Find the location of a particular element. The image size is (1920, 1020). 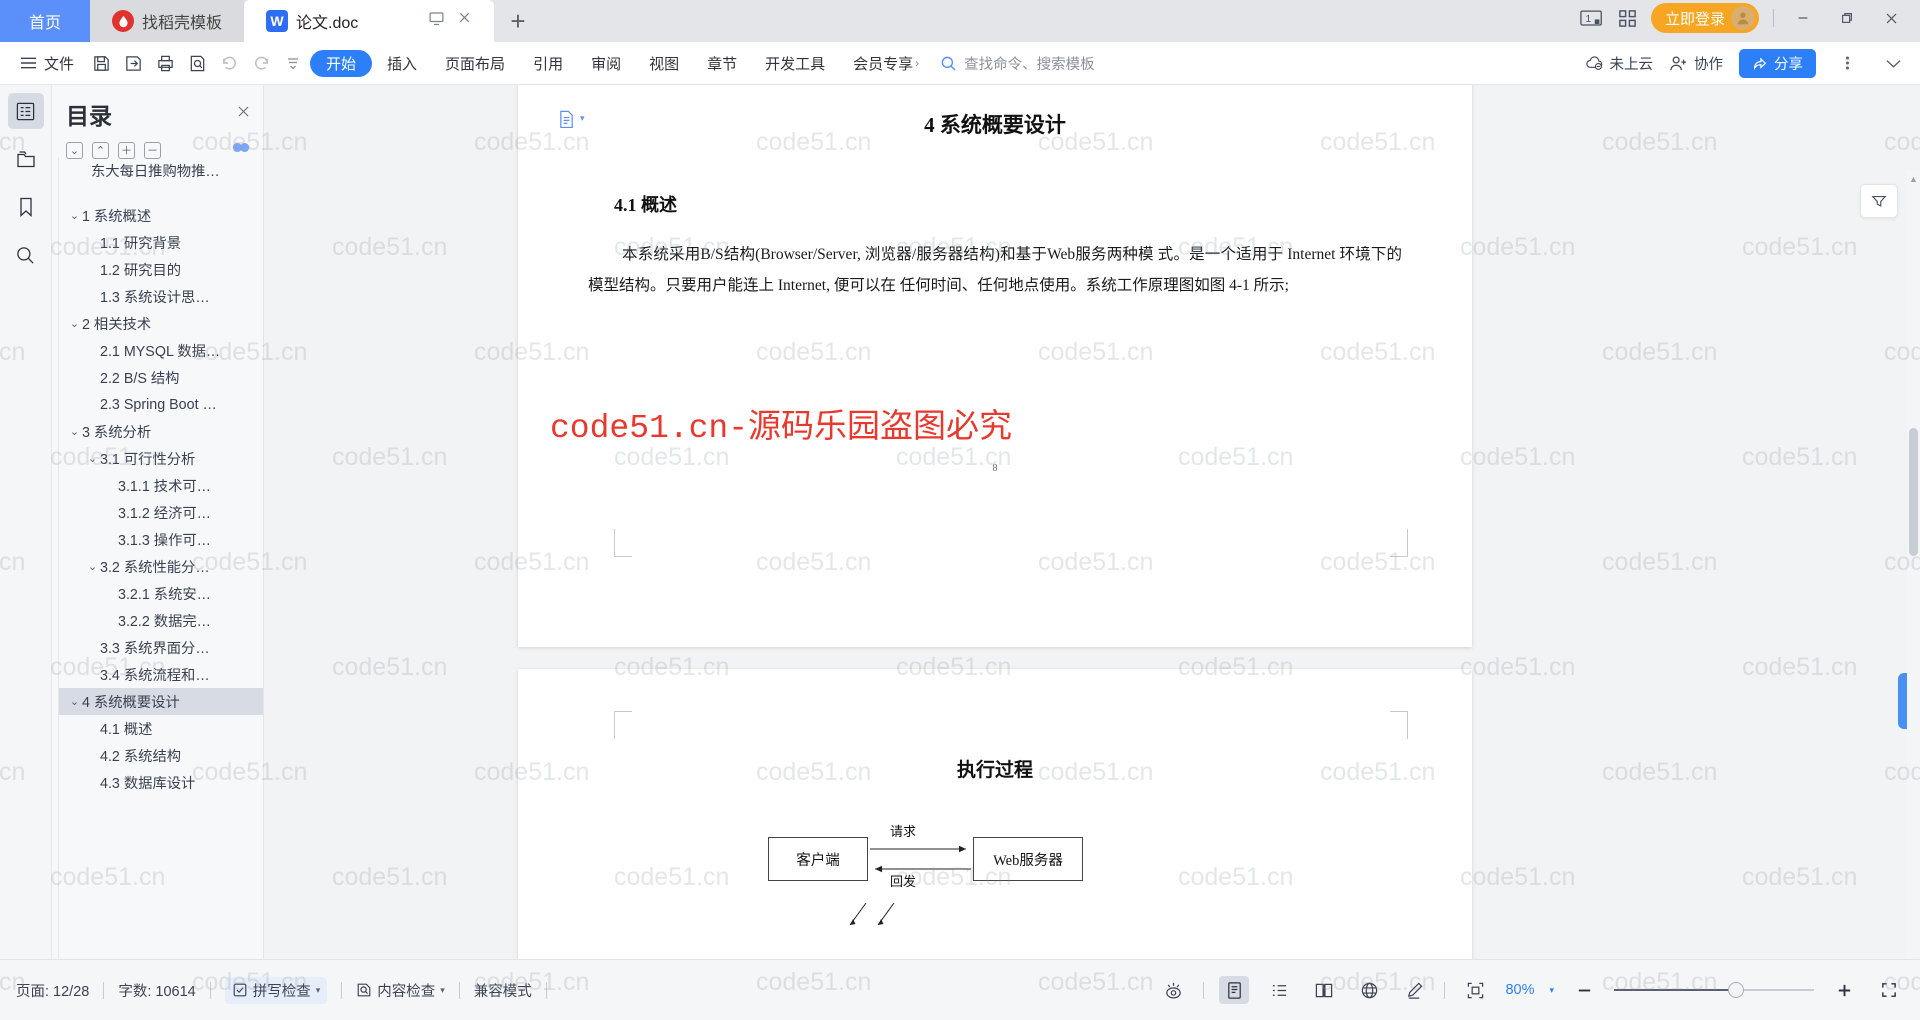

minimize-button is located at coordinates (1803, 18).